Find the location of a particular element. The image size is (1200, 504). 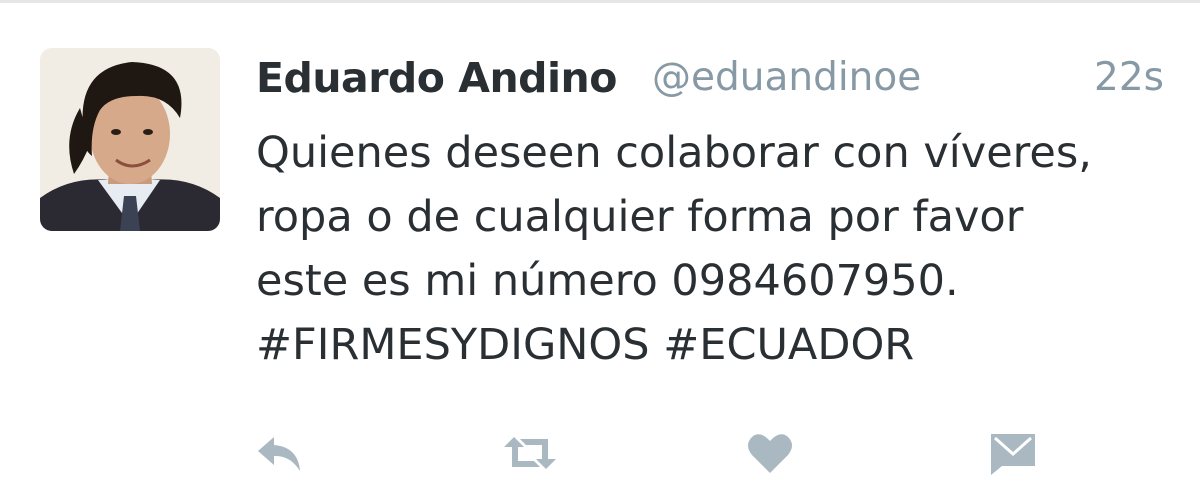

tweet-text-line: ropa o de cualquier forma por favor is located at coordinates (640, 217).